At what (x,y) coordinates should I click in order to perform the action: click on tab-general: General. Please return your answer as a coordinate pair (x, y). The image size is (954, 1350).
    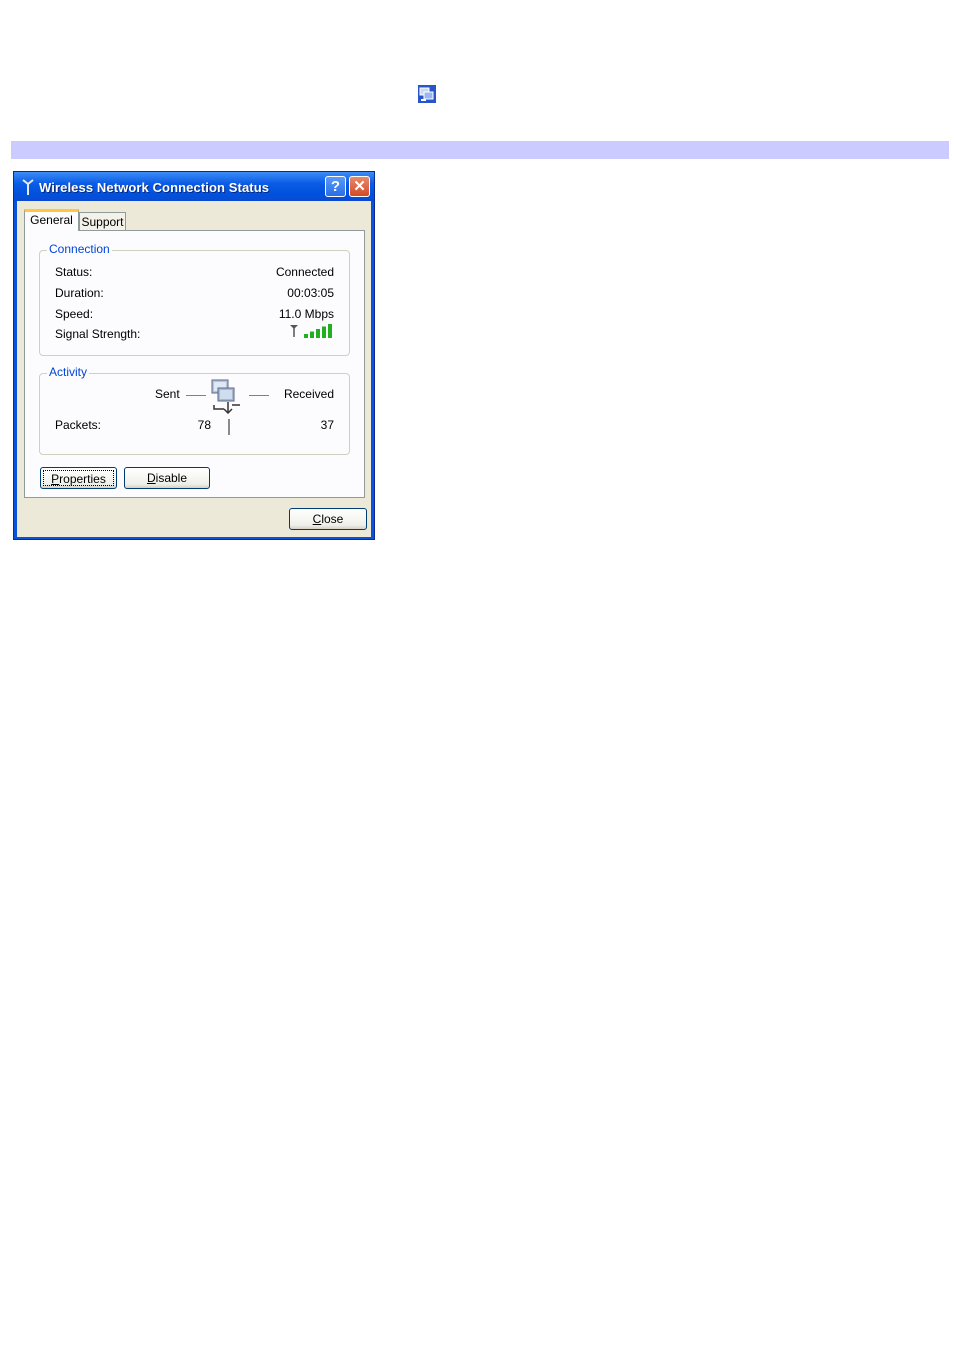
    Looking at the image, I should click on (51, 220).